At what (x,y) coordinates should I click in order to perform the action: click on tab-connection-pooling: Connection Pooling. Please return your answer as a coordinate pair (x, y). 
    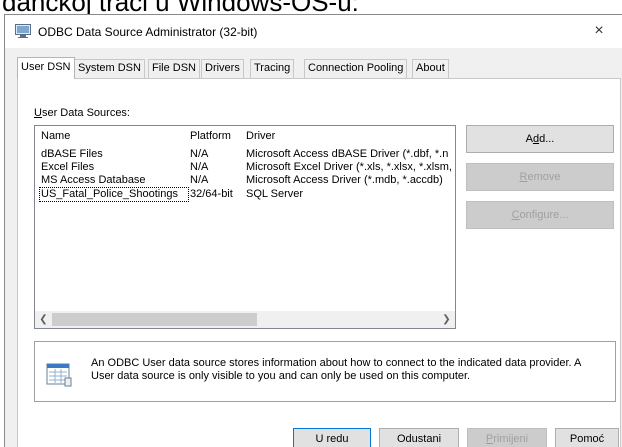
    Looking at the image, I should click on (356, 68).